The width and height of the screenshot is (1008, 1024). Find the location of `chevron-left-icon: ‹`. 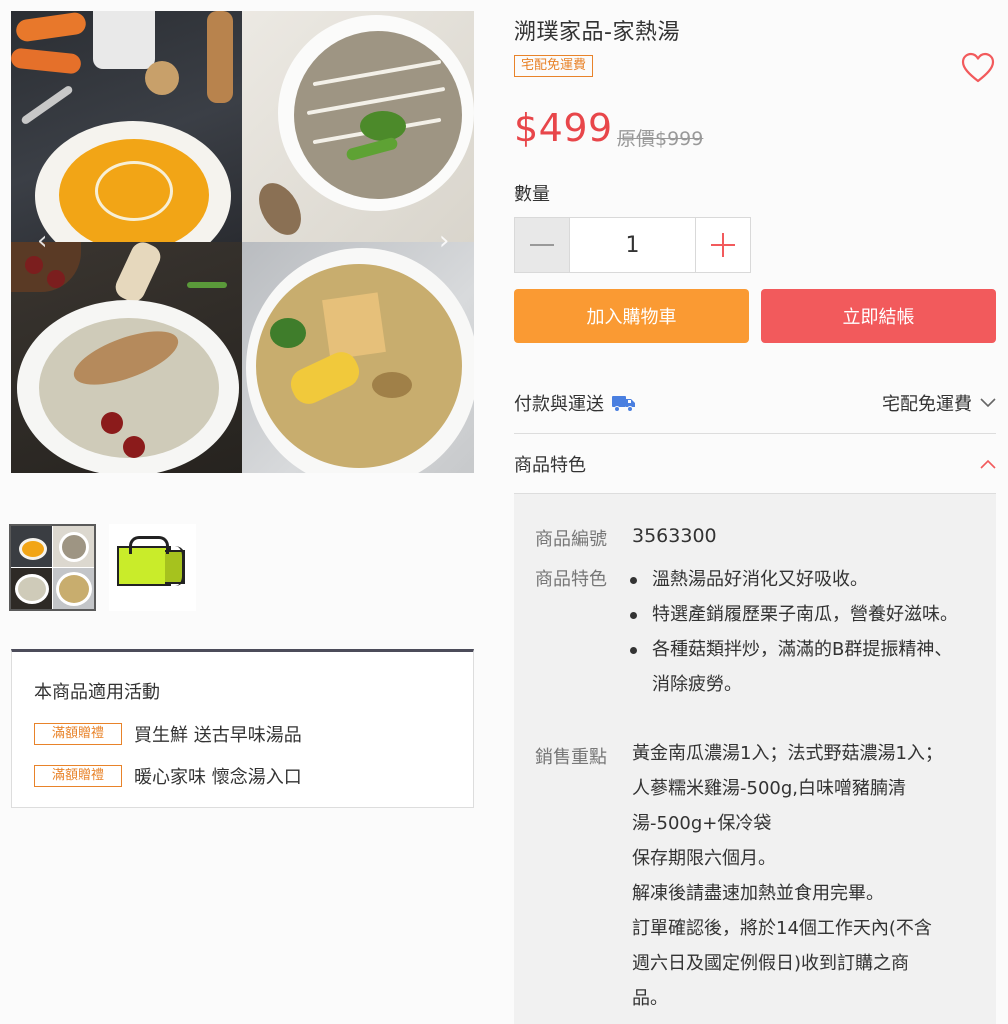

chevron-left-icon: ‹ is located at coordinates (42, 241).